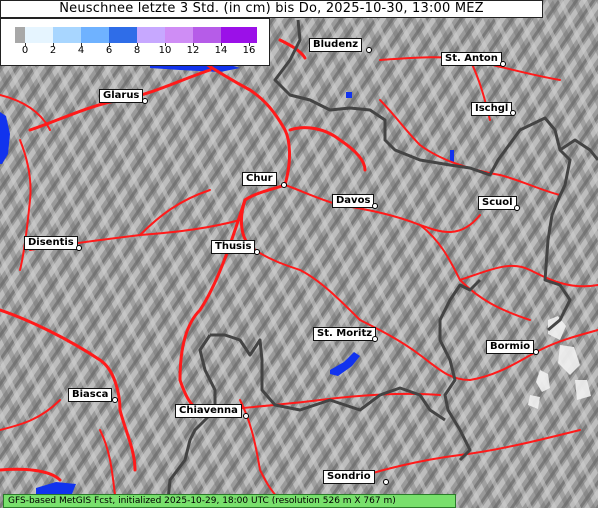 The height and width of the screenshot is (508, 598). What do you see at coordinates (471, 59) in the screenshot?
I see `place-label-st-anton: St. Anton` at bounding box center [471, 59].